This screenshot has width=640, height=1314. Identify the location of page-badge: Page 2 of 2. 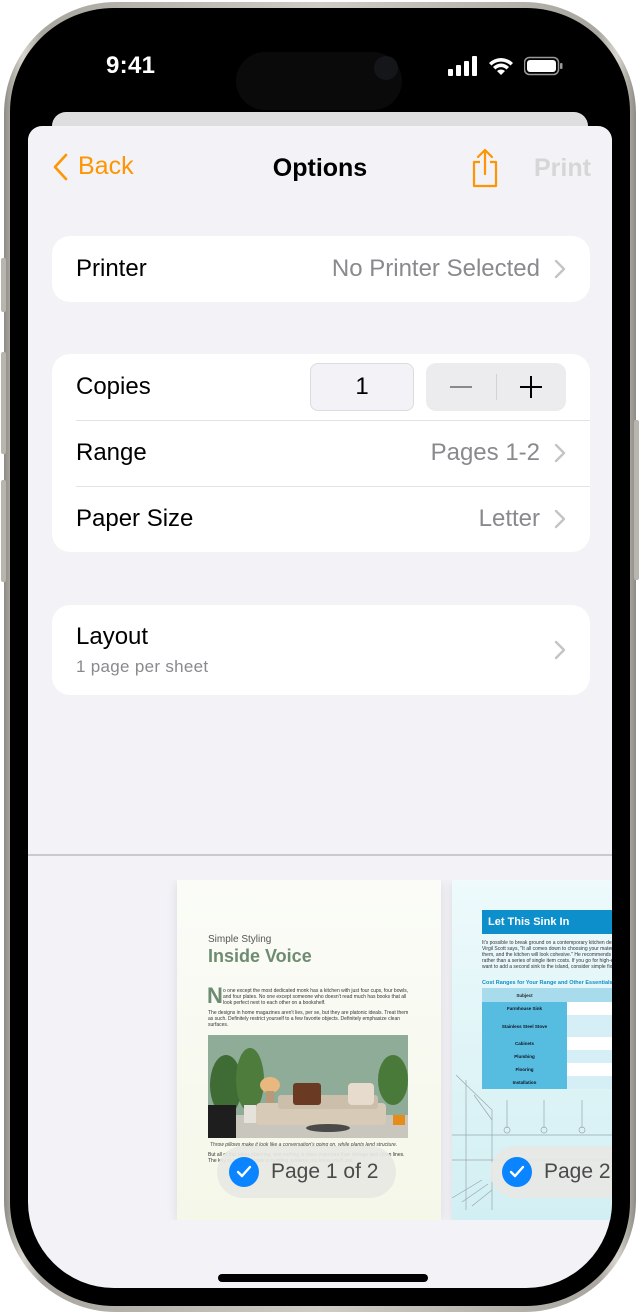
(551, 1172).